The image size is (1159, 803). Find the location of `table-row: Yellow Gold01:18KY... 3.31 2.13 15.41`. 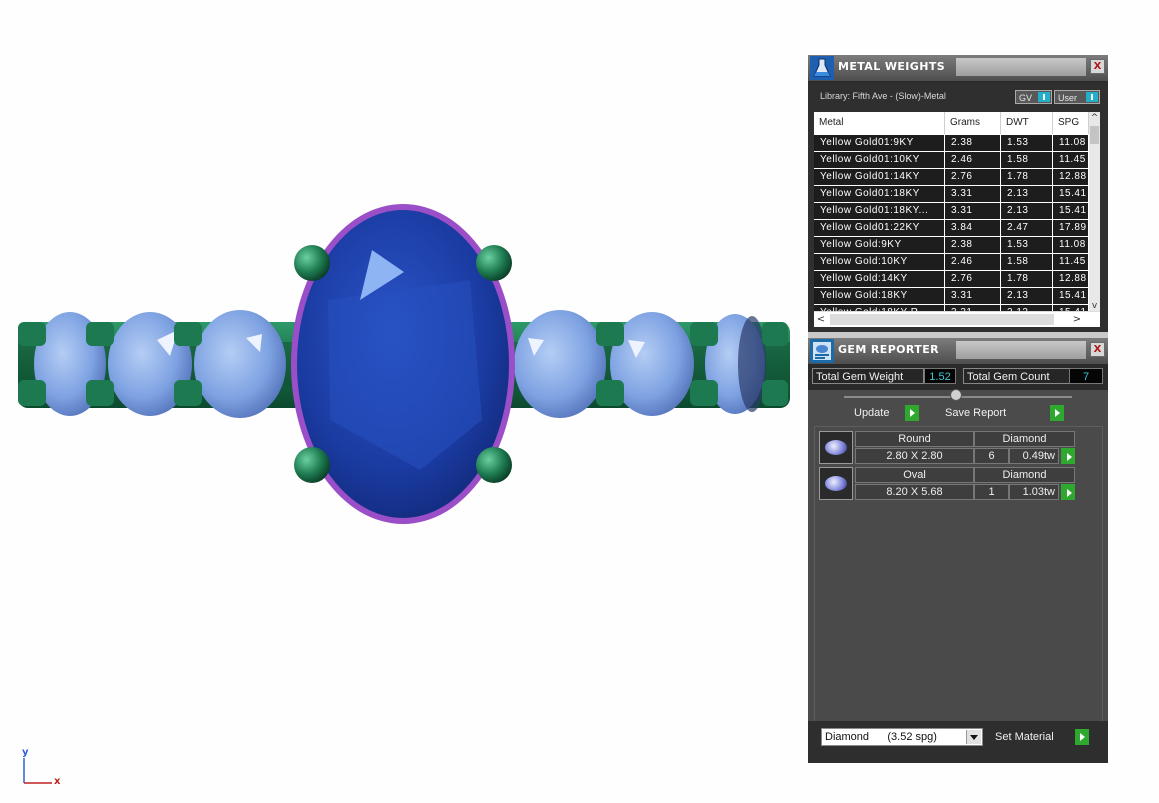

table-row: Yellow Gold01:18KY... 3.31 2.13 15.41 is located at coordinates (951, 211).